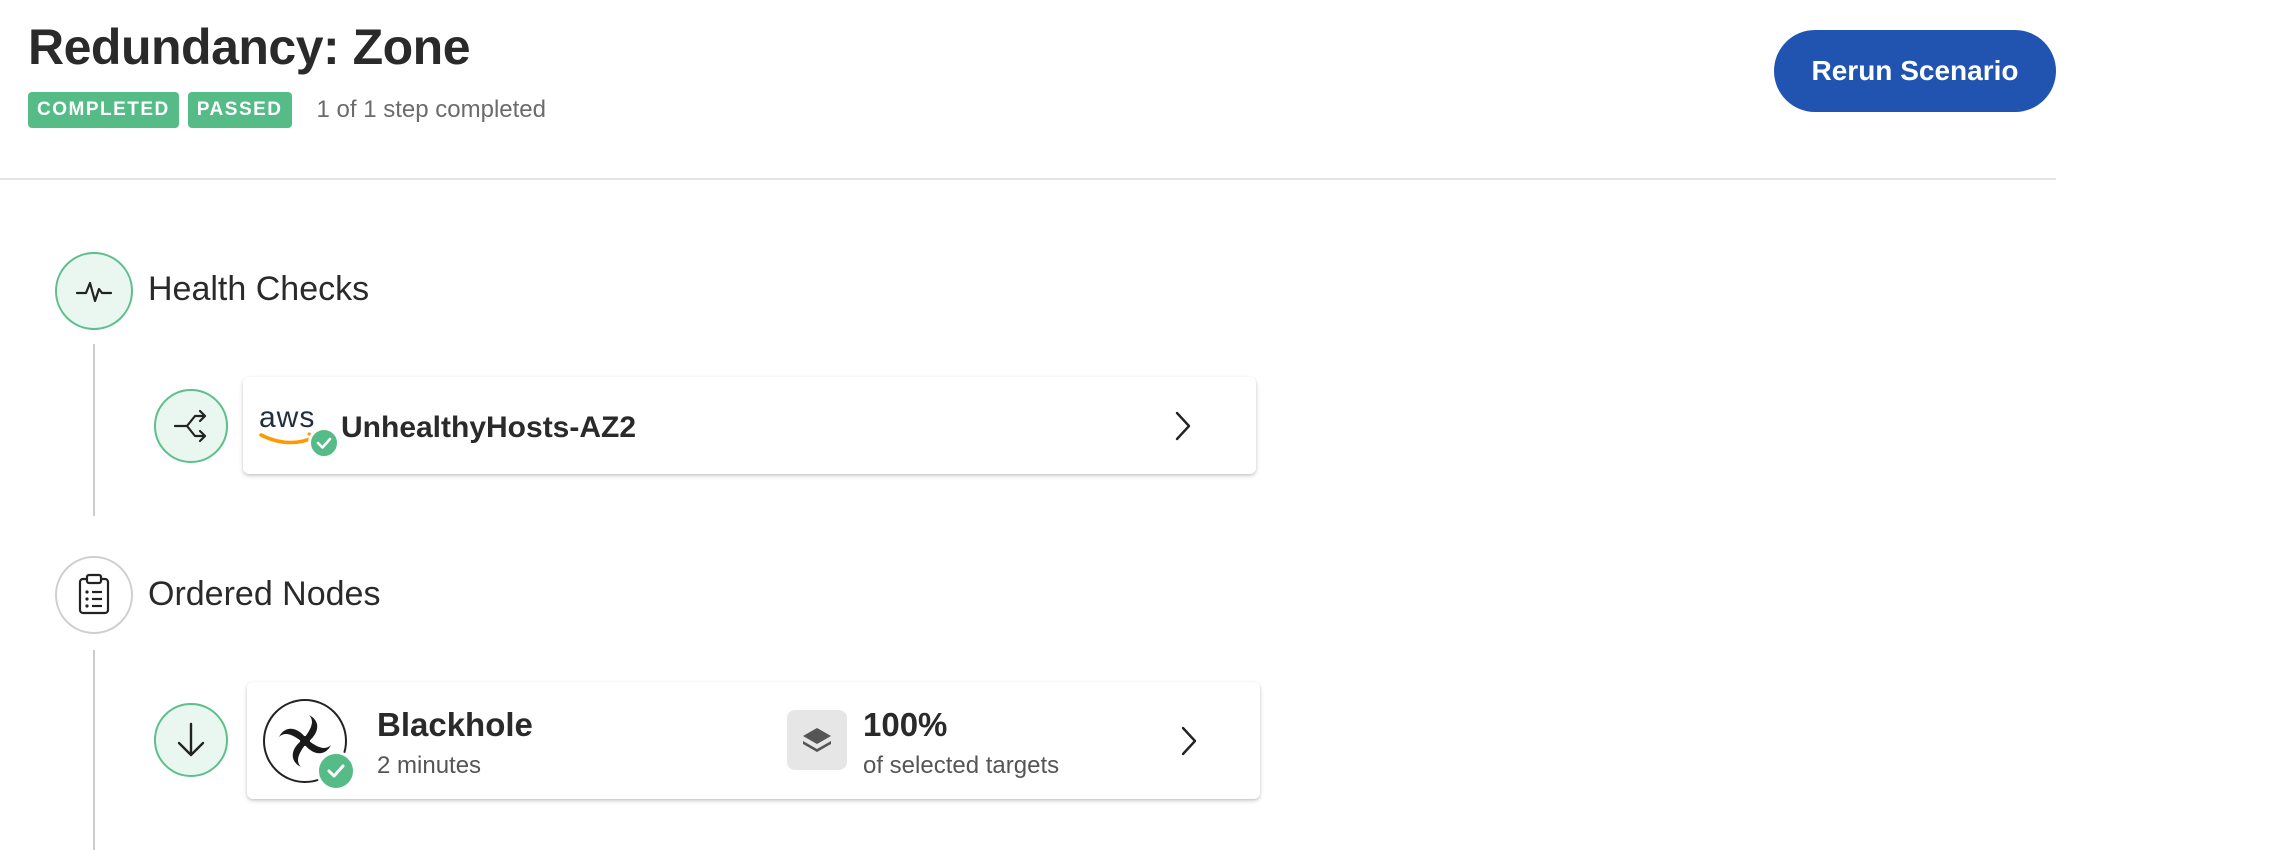  I want to click on arrow-down-icon, so click(191, 739).